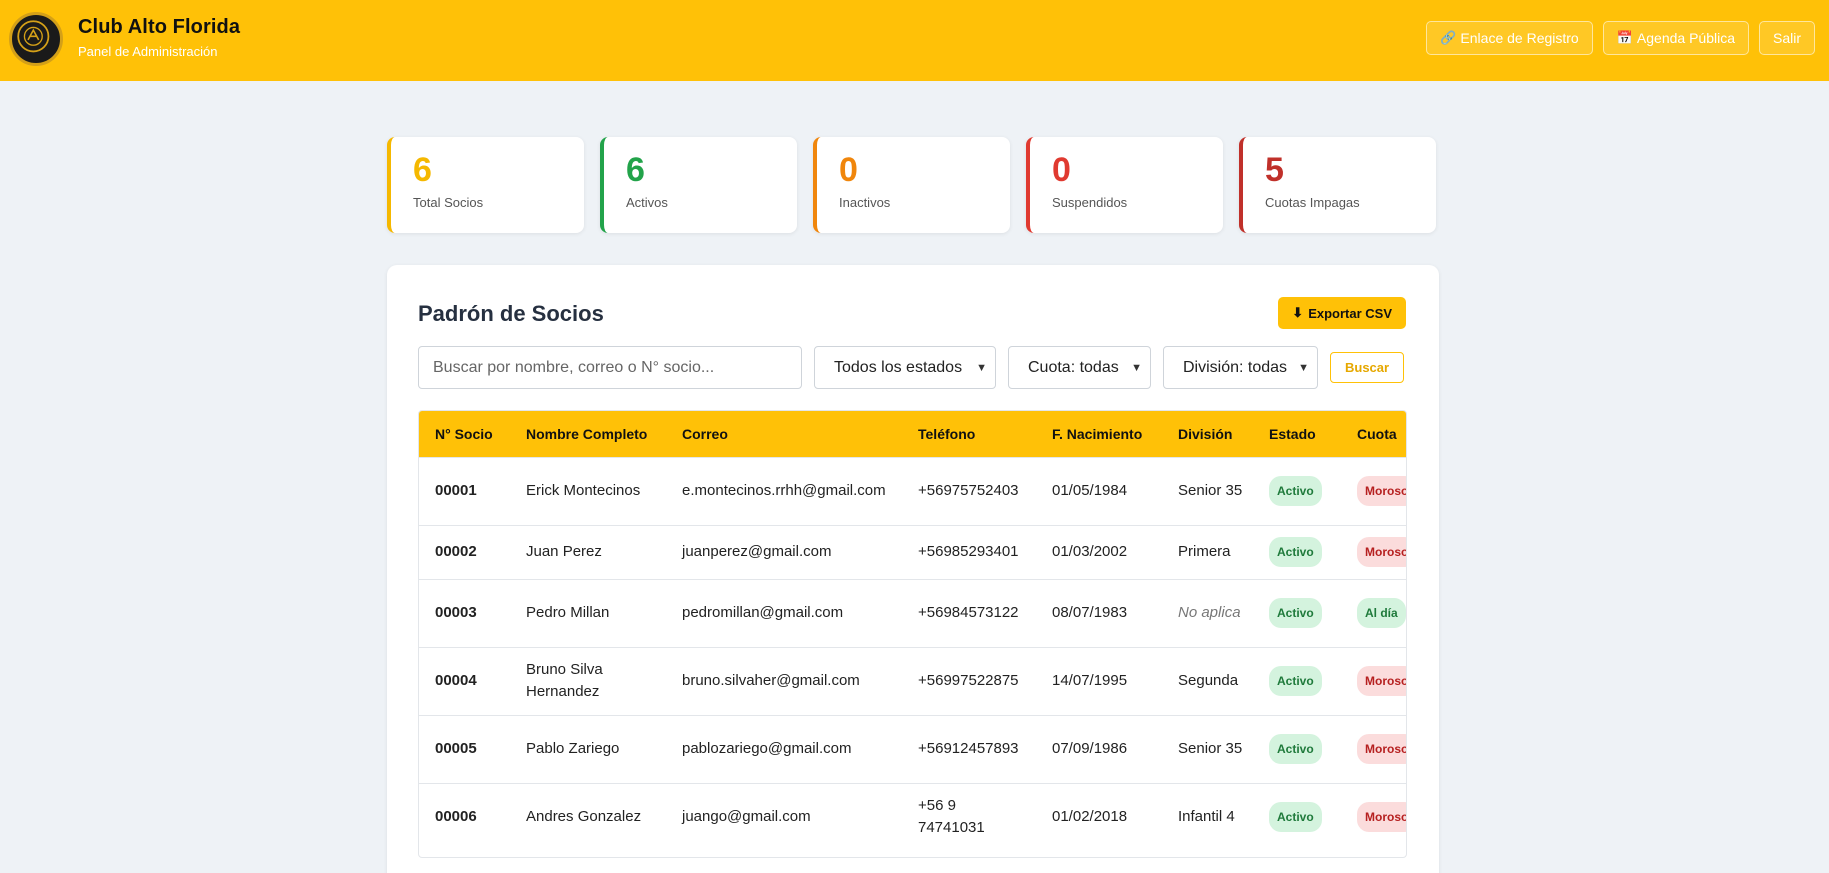 The height and width of the screenshot is (873, 1829). What do you see at coordinates (485, 185) in the screenshot?
I see `stat-card-total: 6 Total Socios` at bounding box center [485, 185].